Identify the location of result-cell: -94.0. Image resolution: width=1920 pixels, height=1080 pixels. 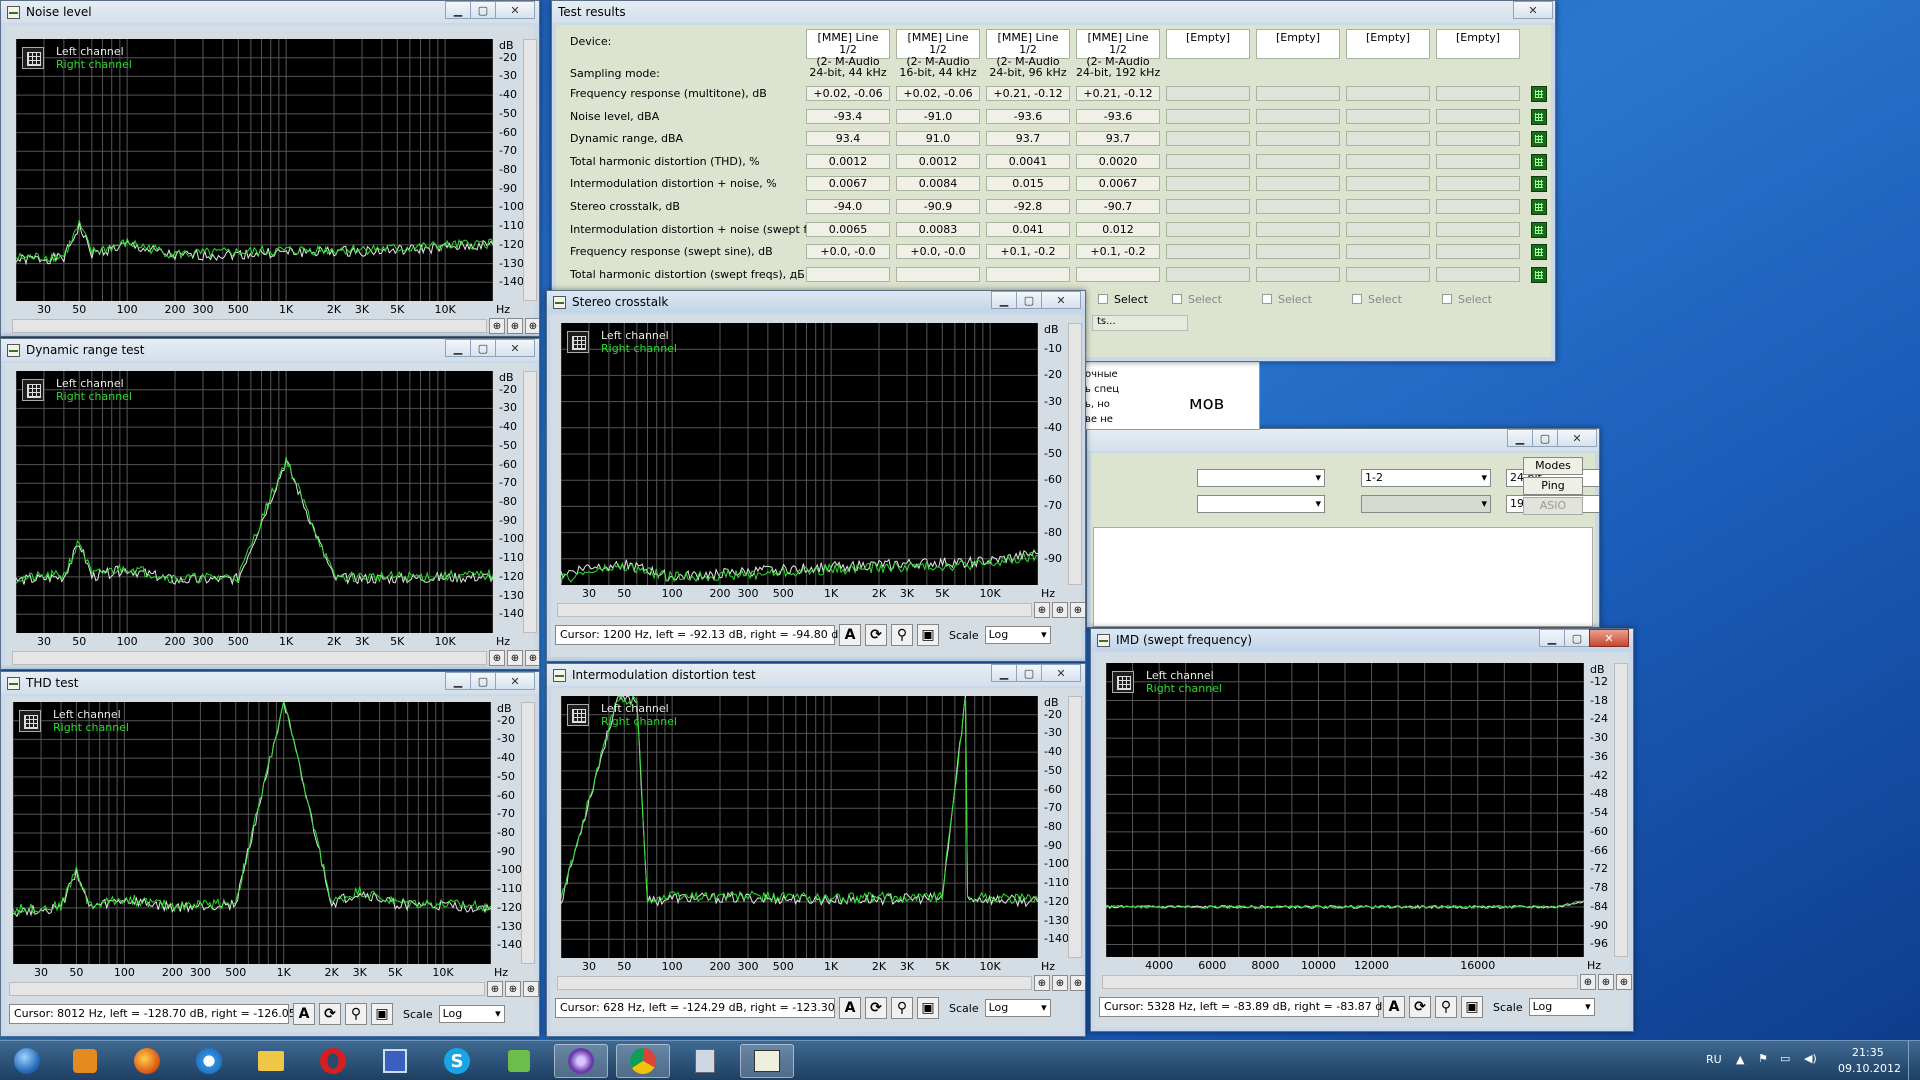
(848, 206).